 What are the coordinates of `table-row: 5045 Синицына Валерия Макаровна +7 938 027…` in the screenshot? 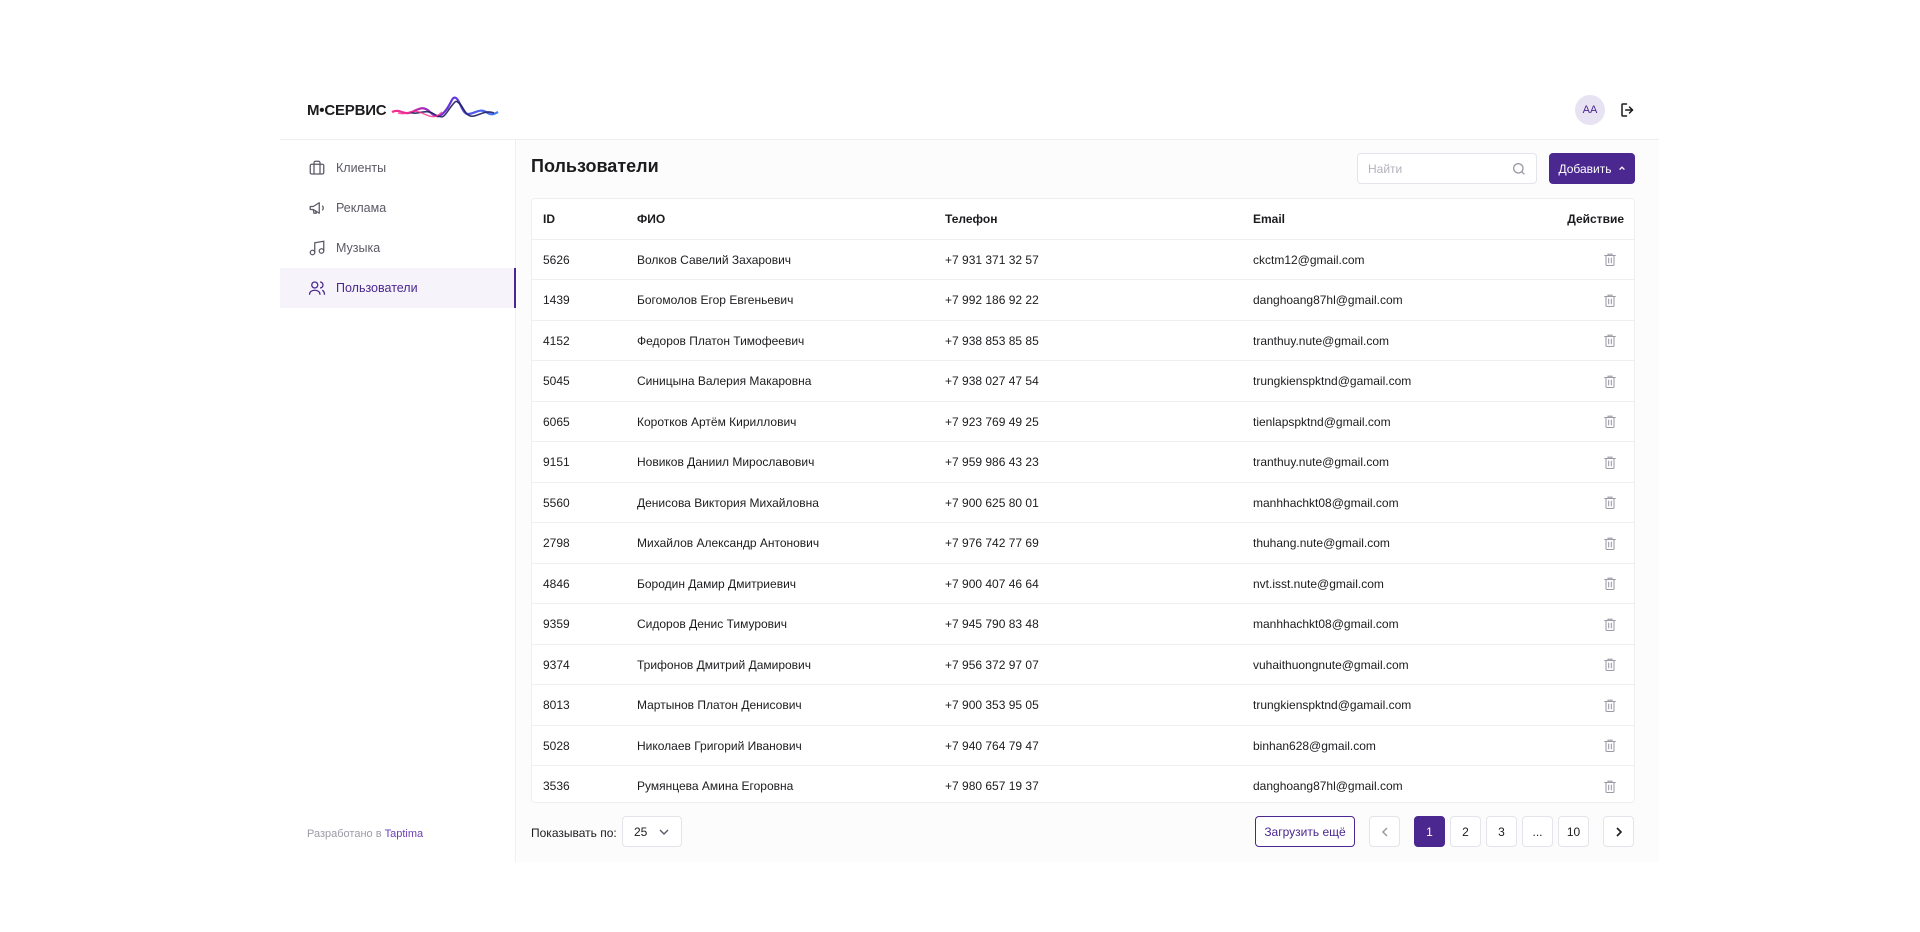 It's located at (1083, 381).